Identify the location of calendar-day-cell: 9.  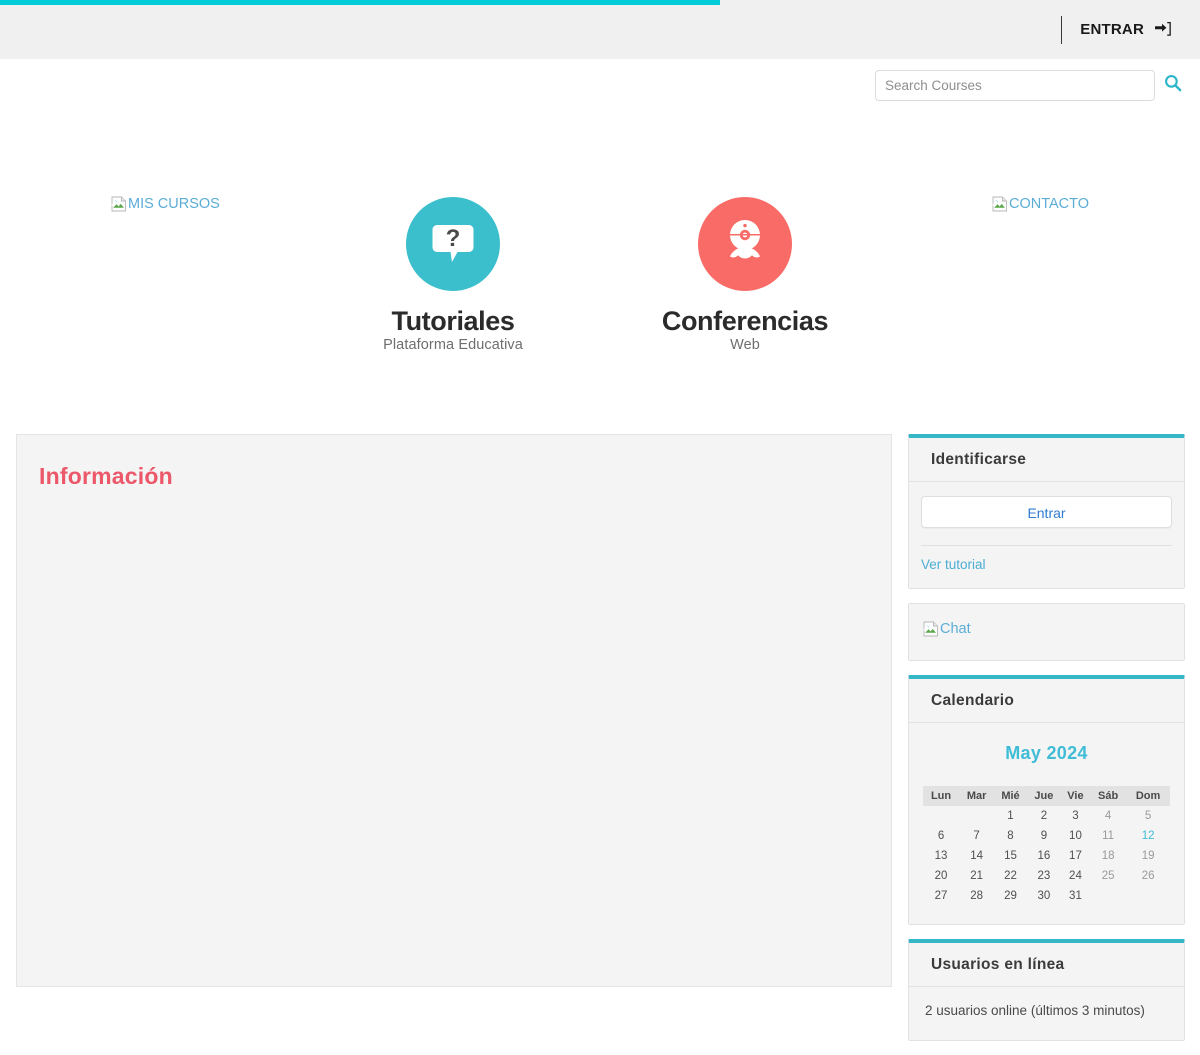
(1044, 836).